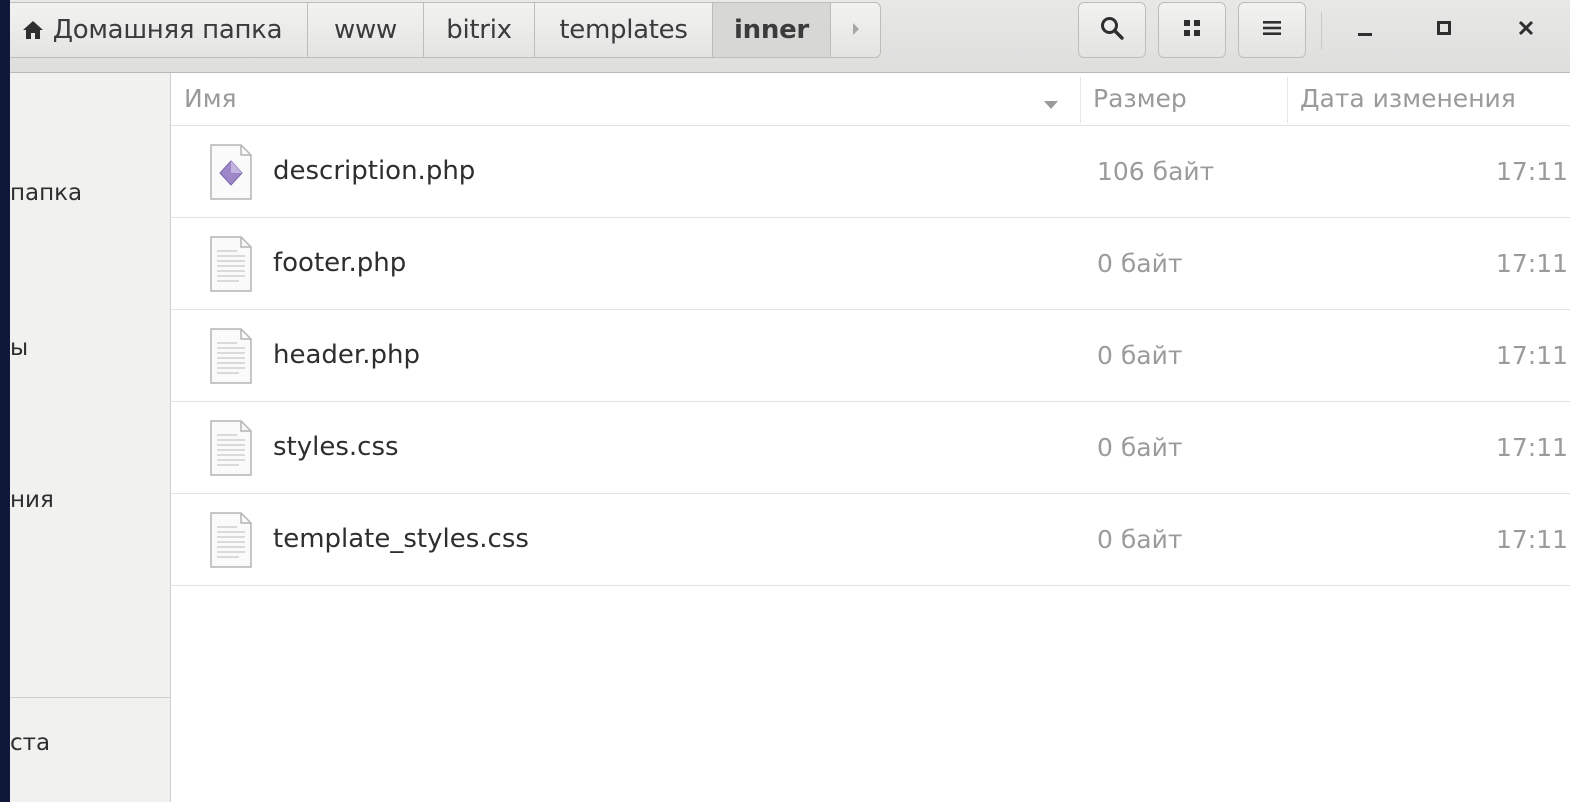 The height and width of the screenshot is (802, 1570). I want to click on crumb-label: templates, so click(623, 30).